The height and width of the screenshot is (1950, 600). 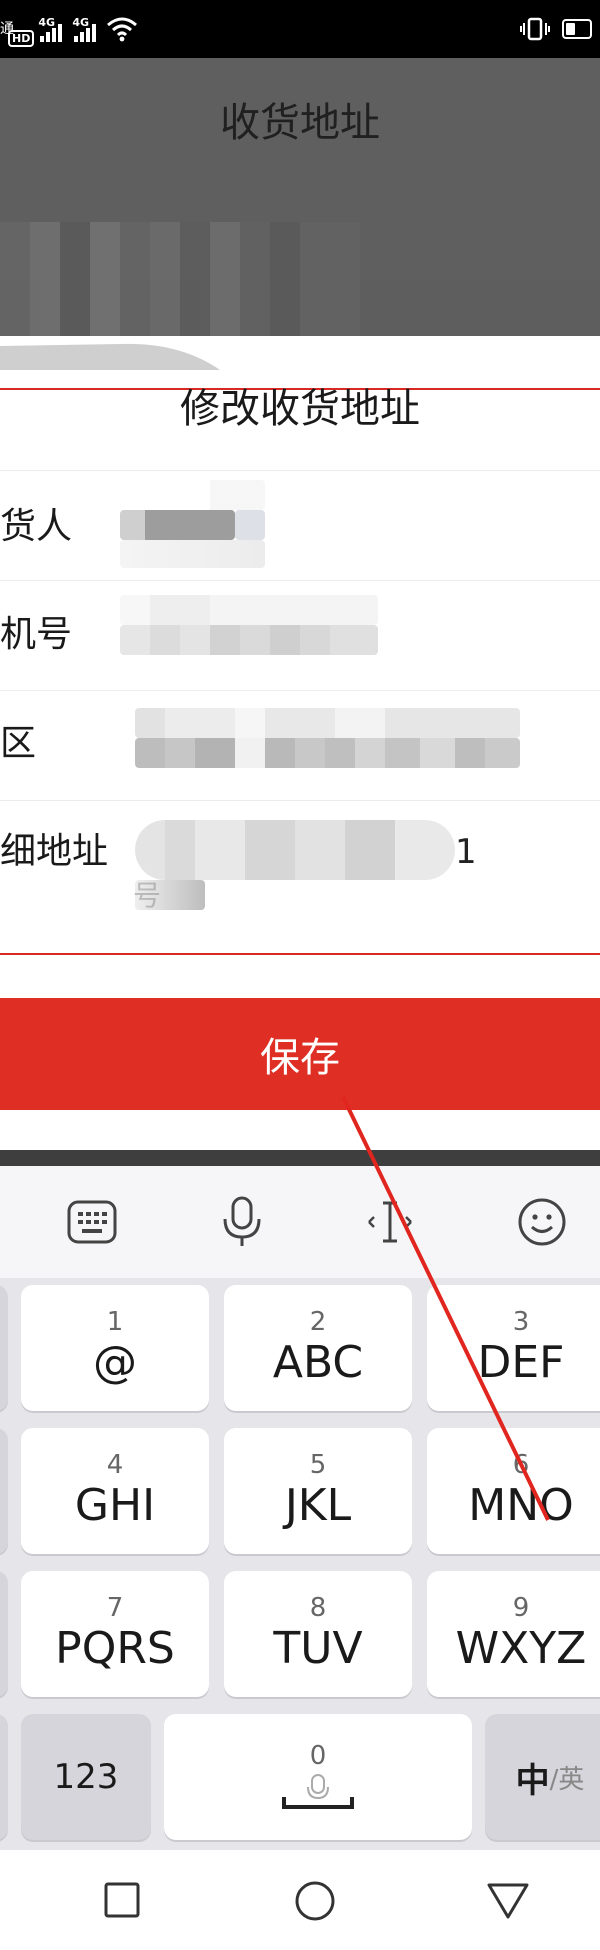 What do you see at coordinates (300, 353) in the screenshot?
I see `card-edge` at bounding box center [300, 353].